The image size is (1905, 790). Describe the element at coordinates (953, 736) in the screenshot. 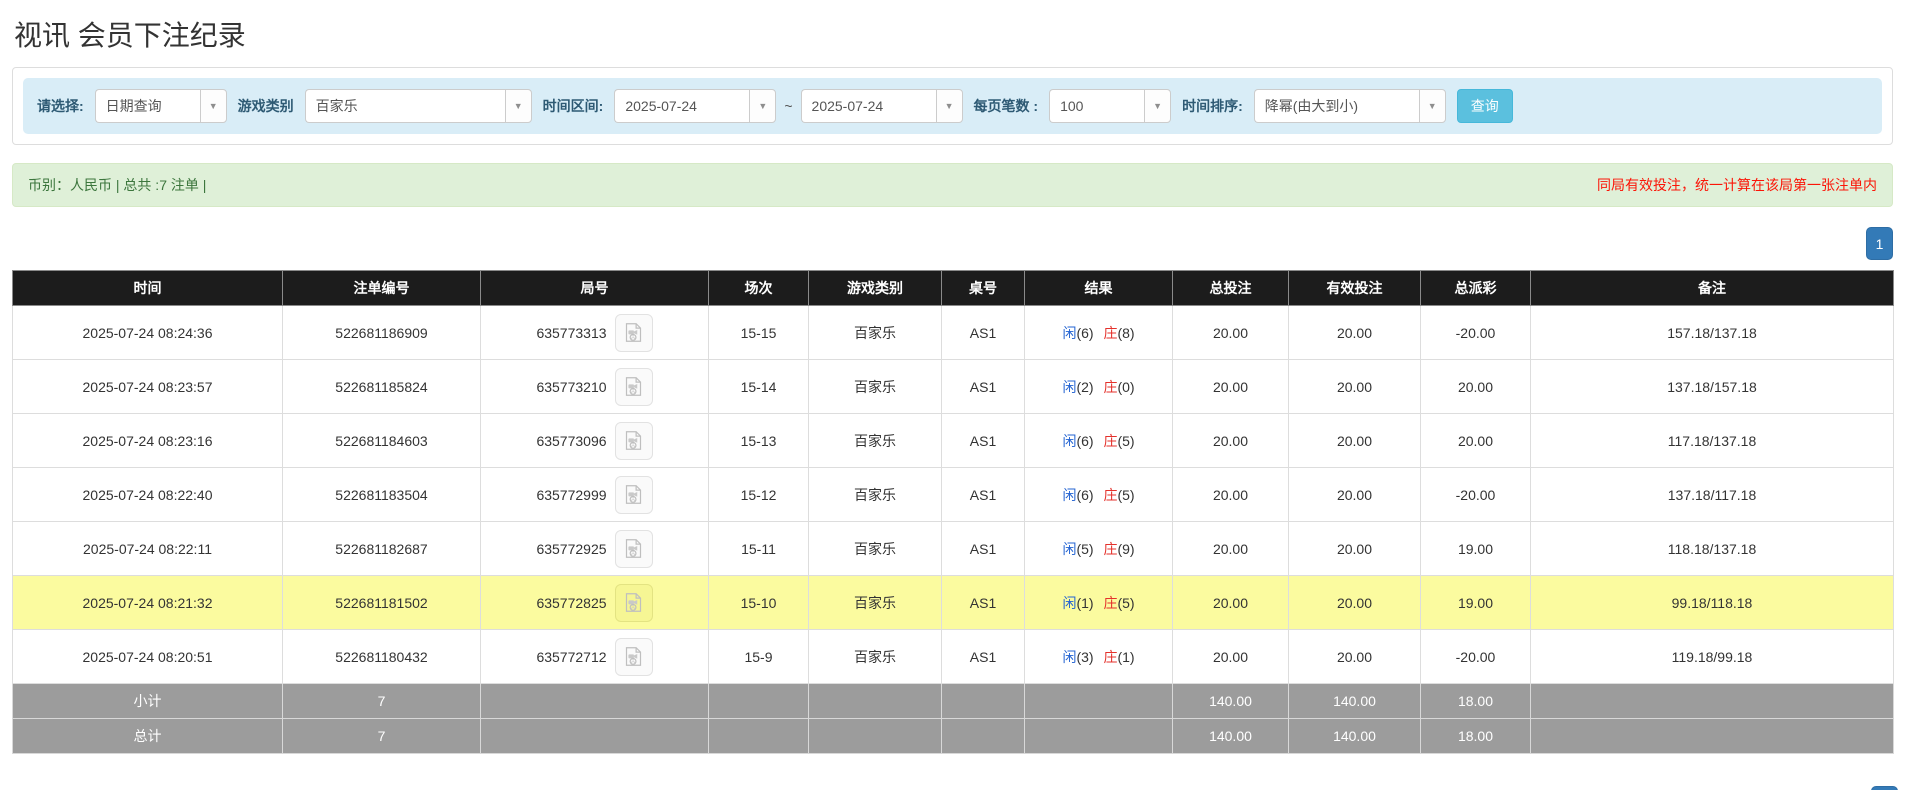

I see `grand-total-row: 总计 7 140.00 140.00 18.00` at that location.